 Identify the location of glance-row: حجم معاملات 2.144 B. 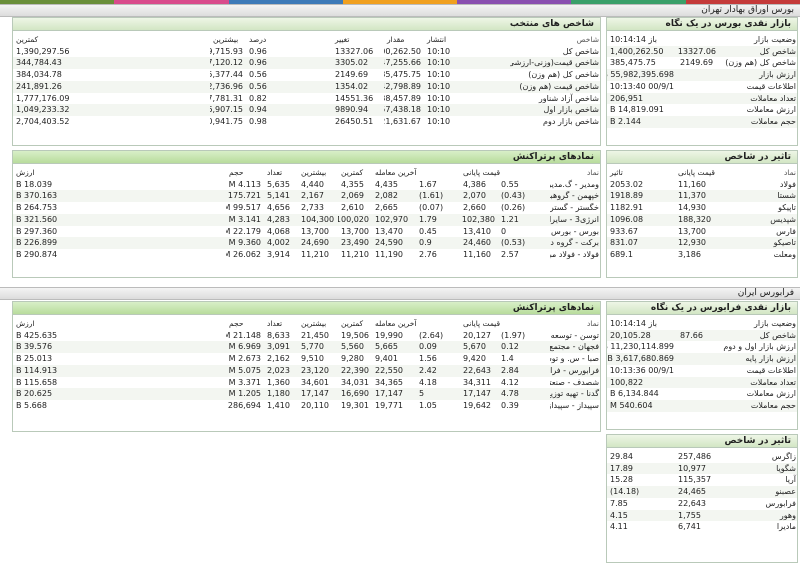
(702, 121).